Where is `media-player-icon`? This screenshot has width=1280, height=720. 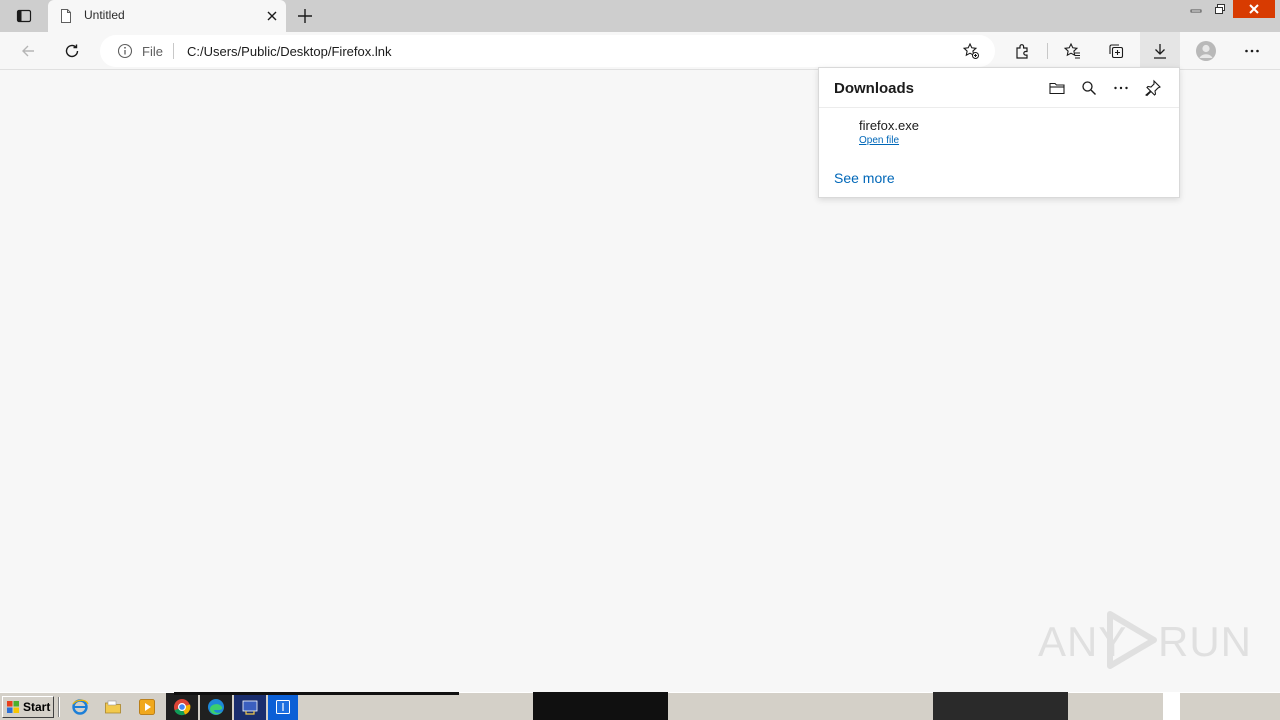 media-player-icon is located at coordinates (147, 707).